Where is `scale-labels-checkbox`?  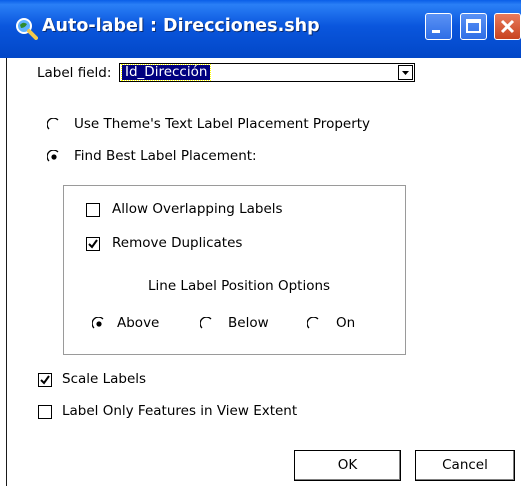
scale-labels-checkbox is located at coordinates (45, 380).